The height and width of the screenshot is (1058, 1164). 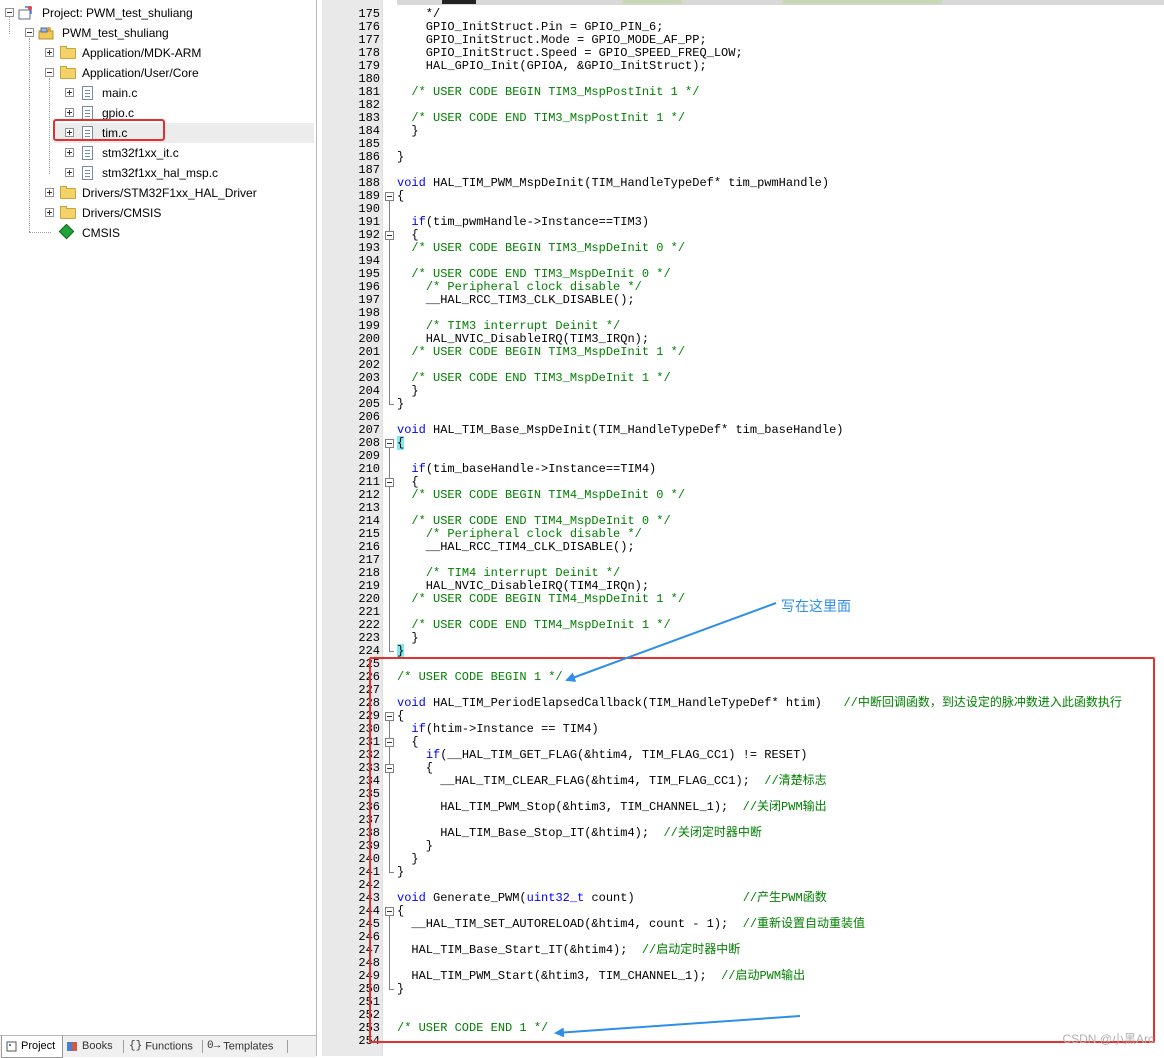 I want to click on tree-group: Drivers/CMSIS, so click(x=158, y=213).